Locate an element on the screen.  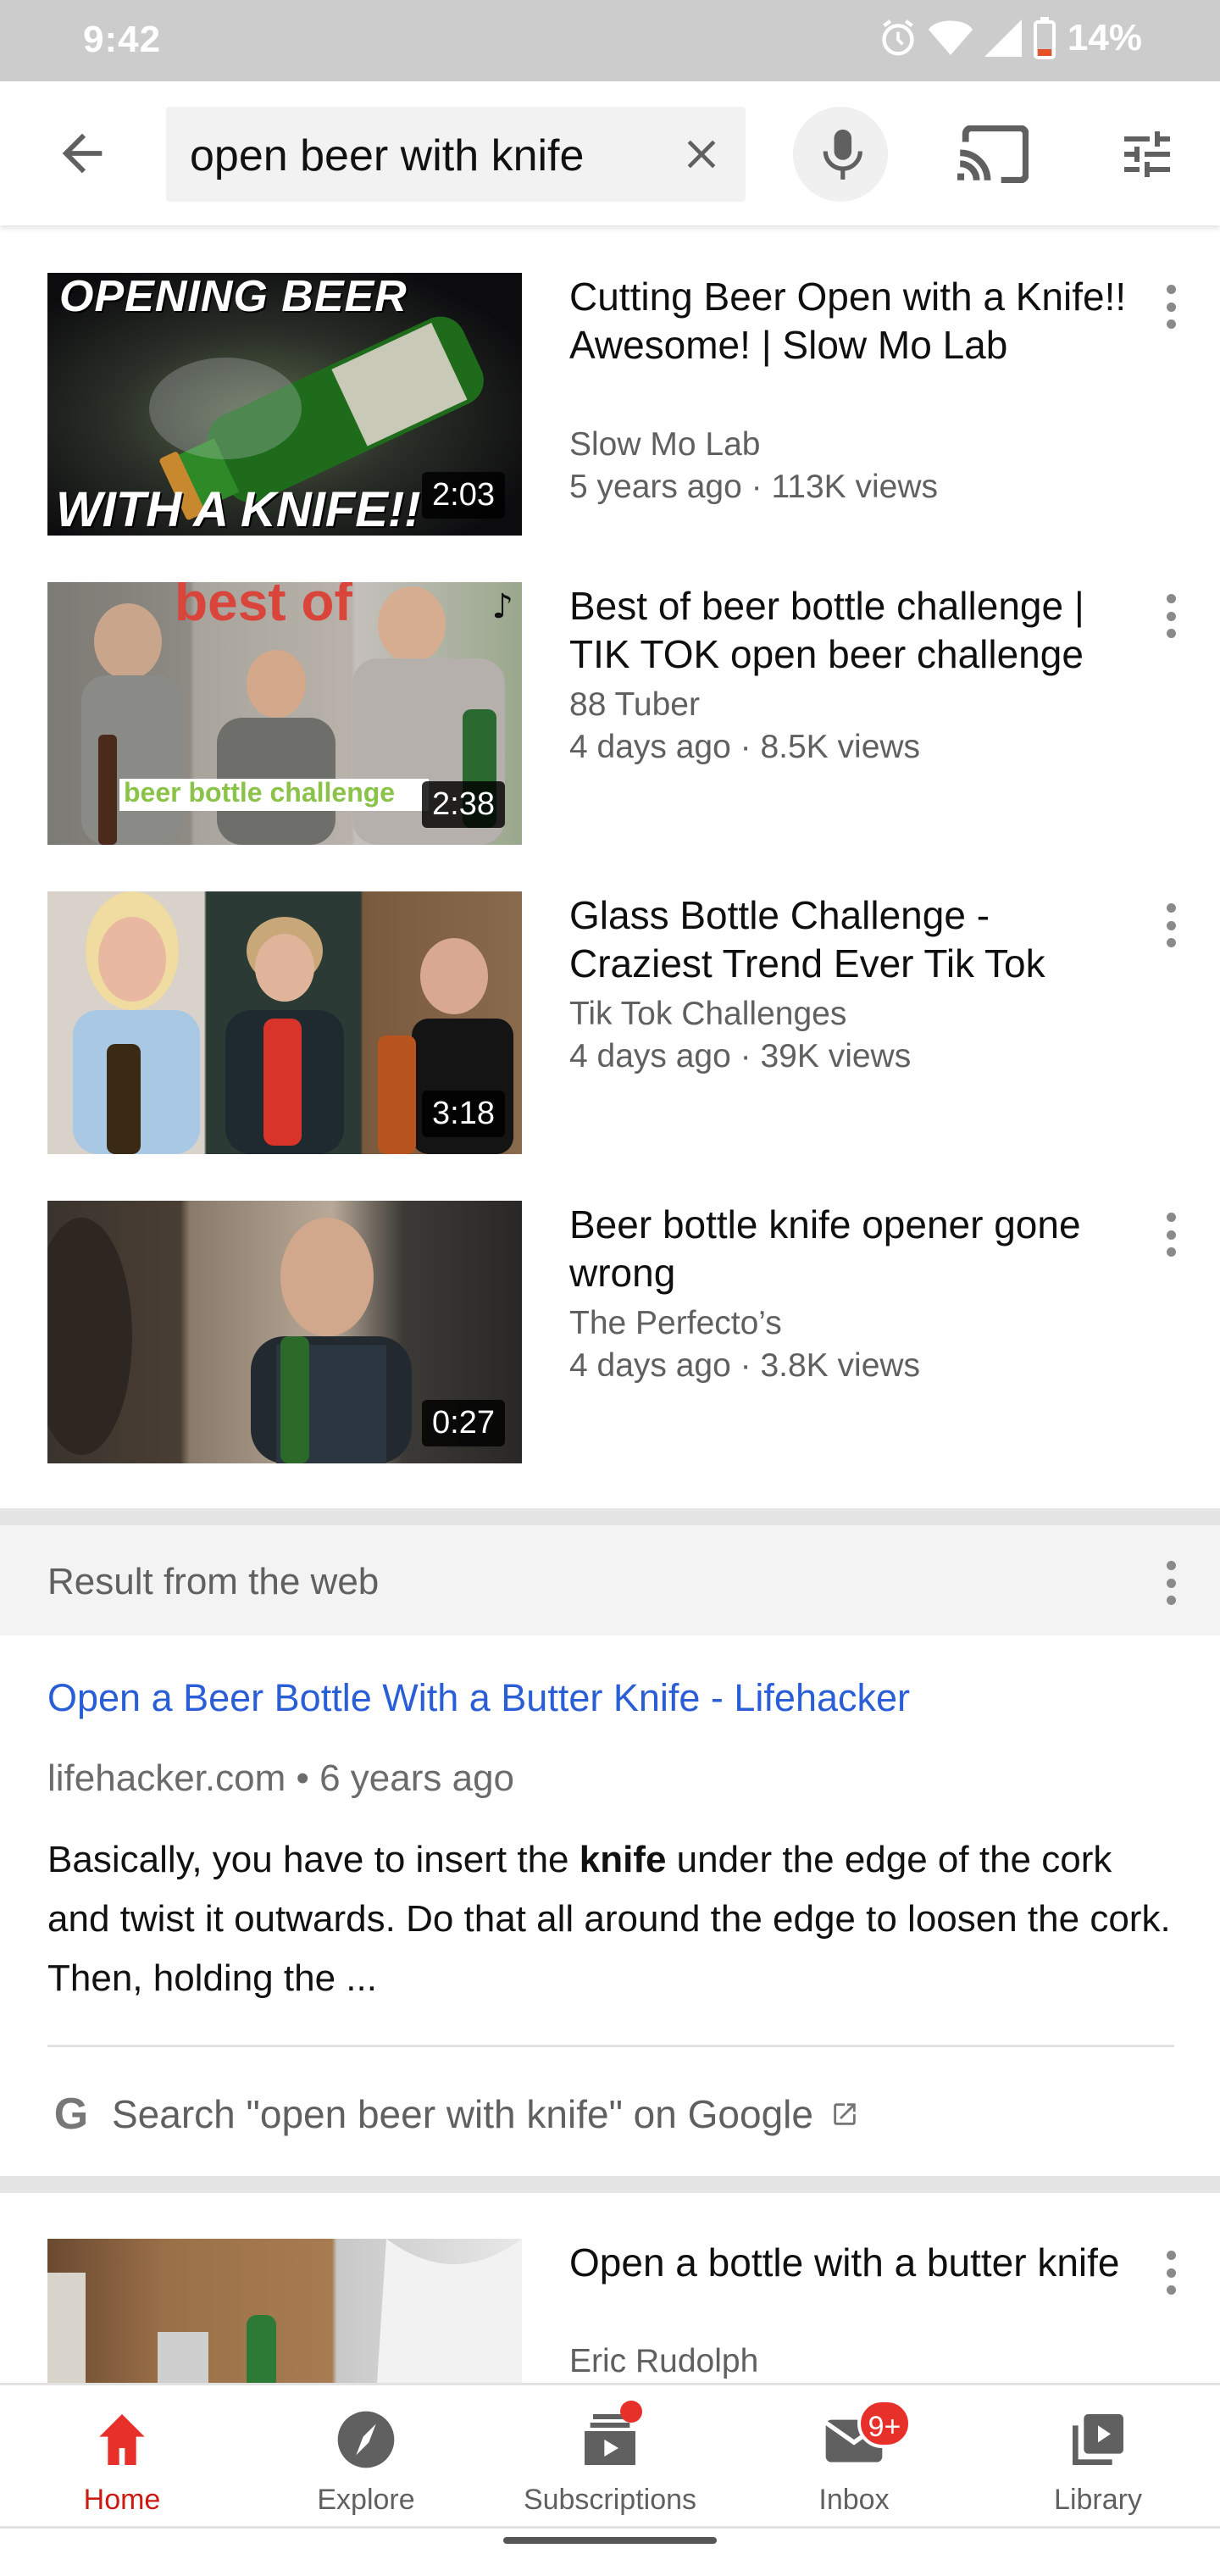
web-result-source: lifehacker.com • 6 years ago is located at coordinates (281, 1778).